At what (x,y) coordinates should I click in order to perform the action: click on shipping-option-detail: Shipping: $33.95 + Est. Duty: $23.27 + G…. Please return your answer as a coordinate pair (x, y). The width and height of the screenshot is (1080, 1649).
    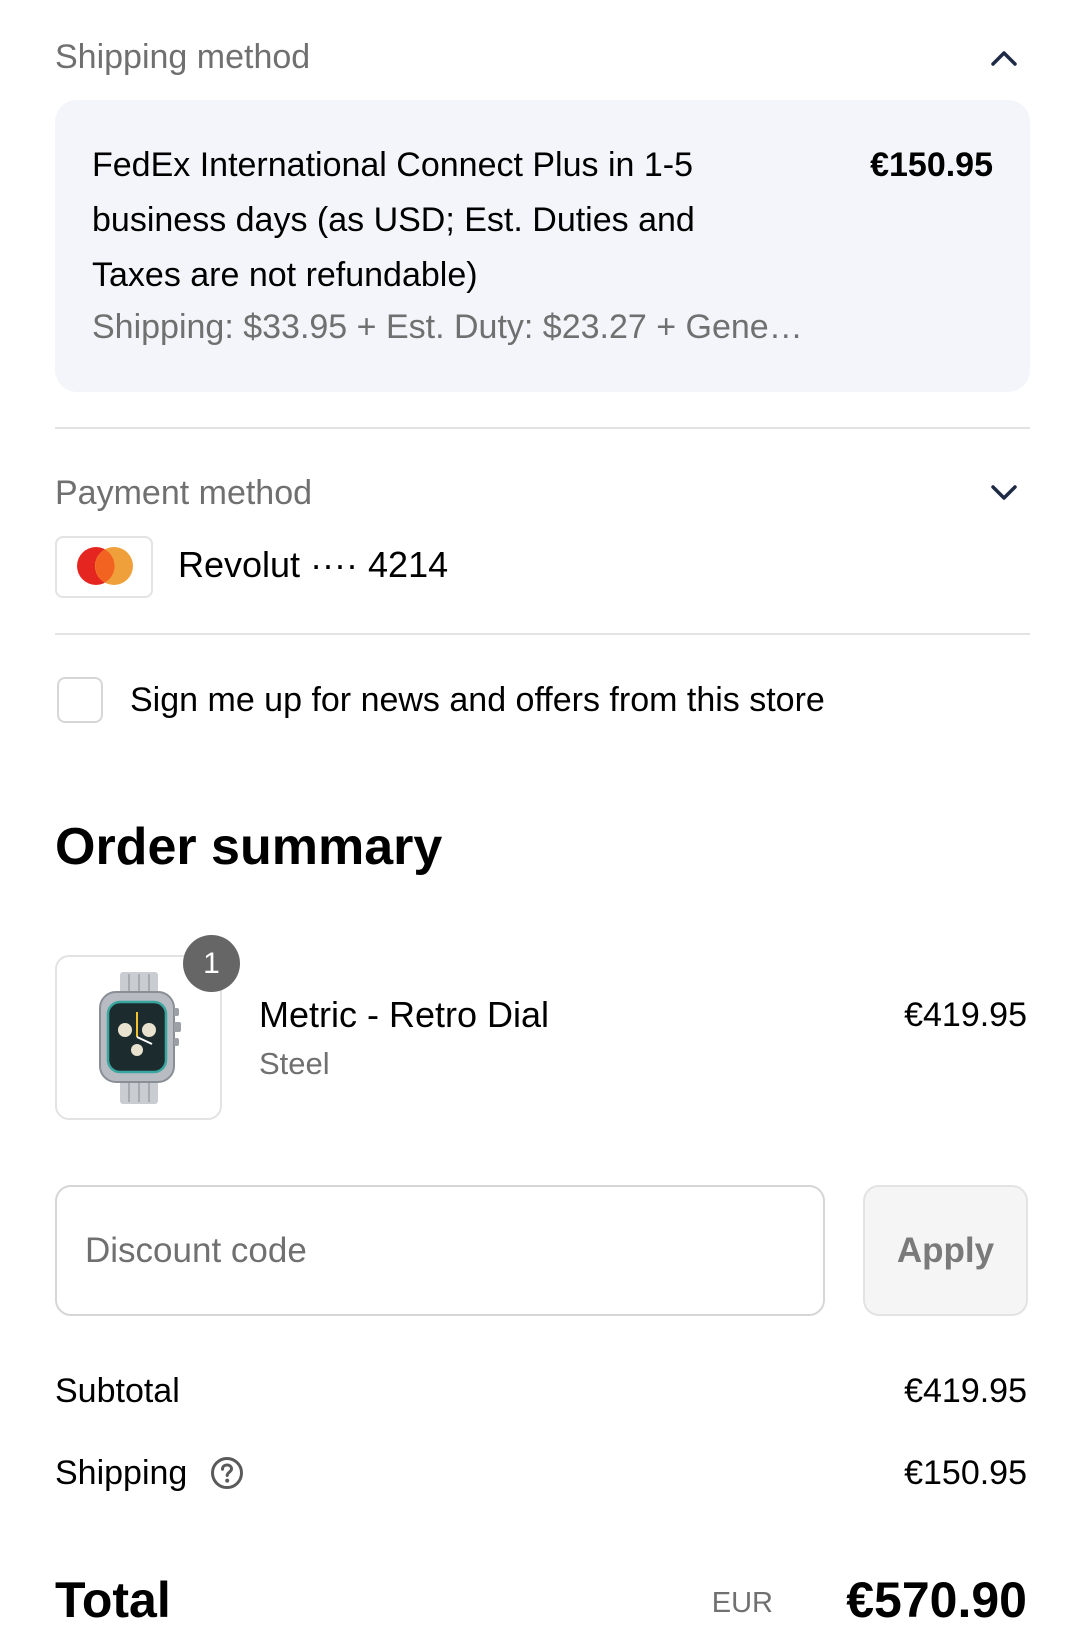
    Looking at the image, I should click on (447, 327).